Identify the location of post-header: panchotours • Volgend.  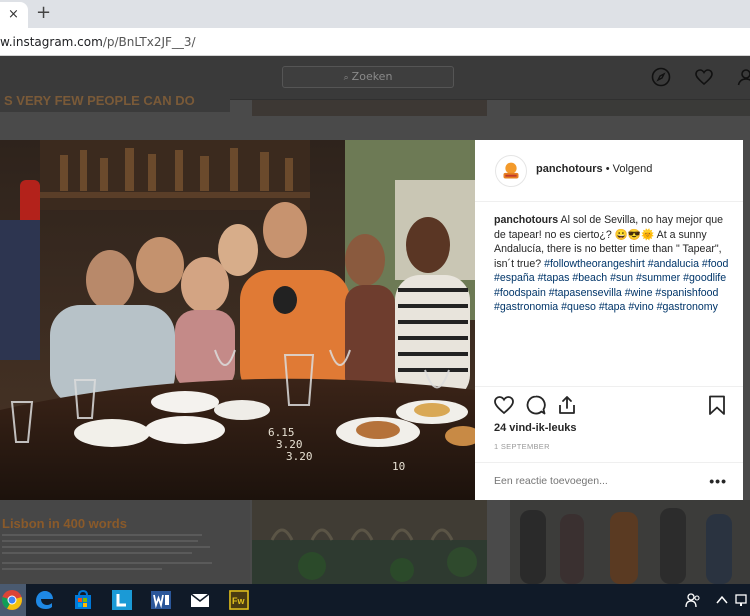
(609, 171).